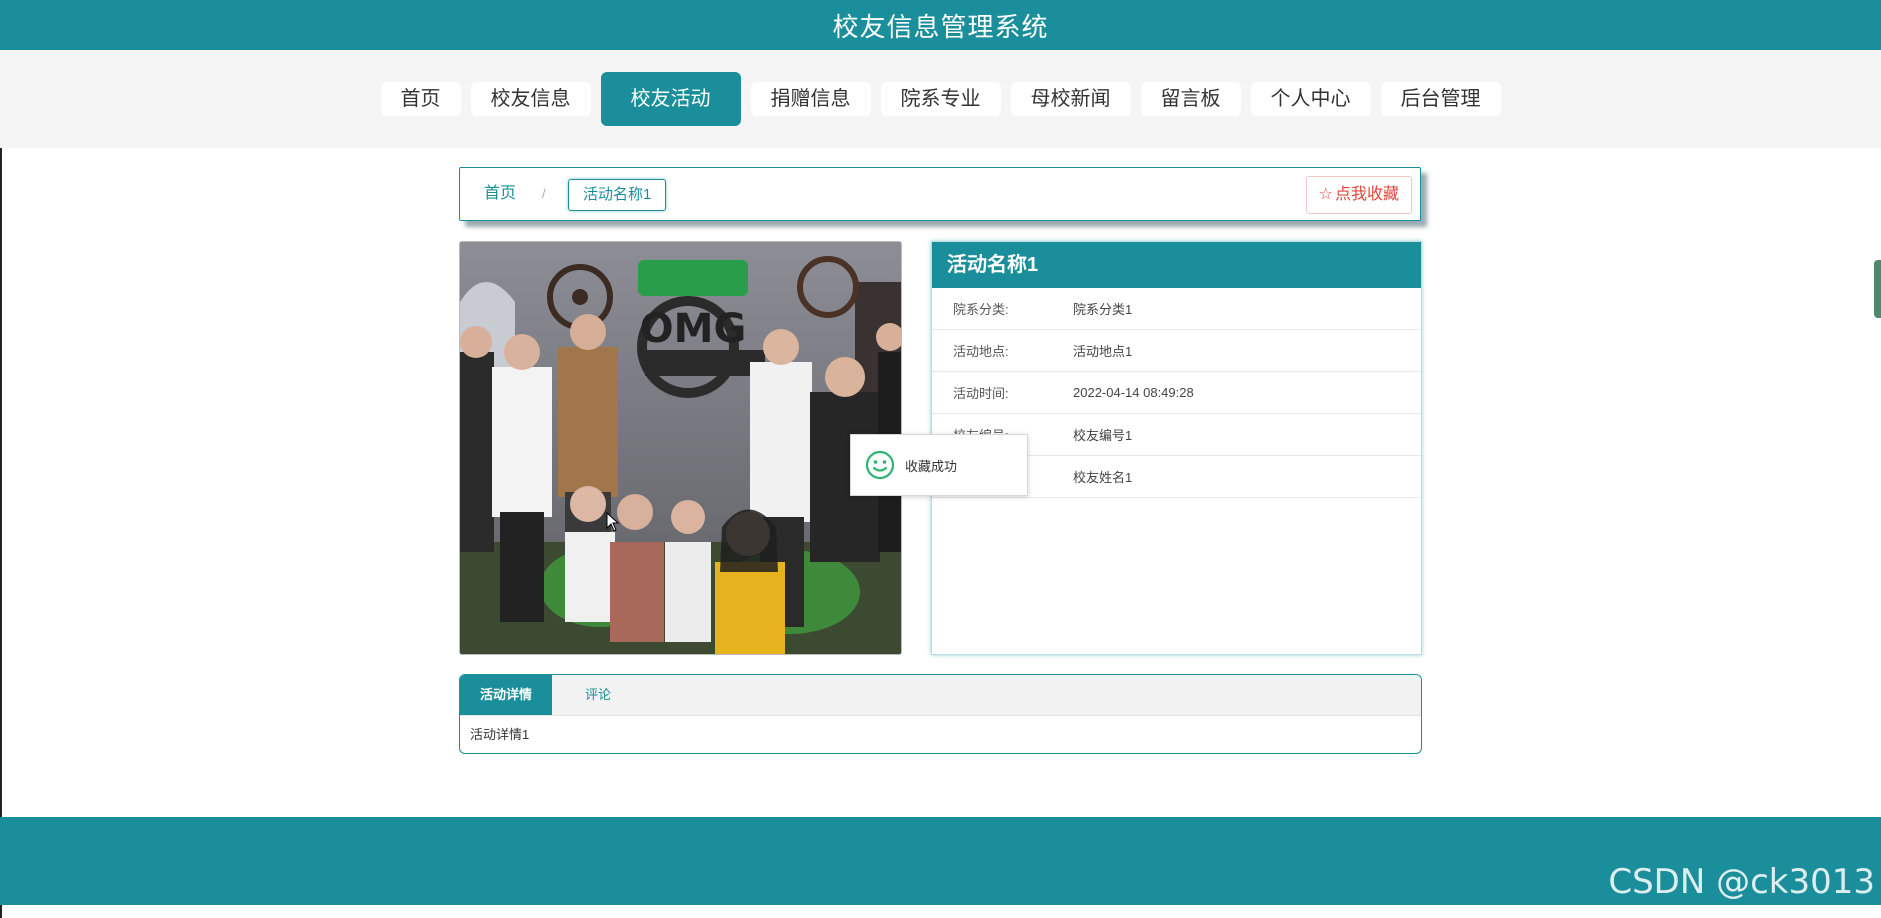 This screenshot has width=1881, height=918. I want to click on mouse-cursor-icon, so click(613, 522).